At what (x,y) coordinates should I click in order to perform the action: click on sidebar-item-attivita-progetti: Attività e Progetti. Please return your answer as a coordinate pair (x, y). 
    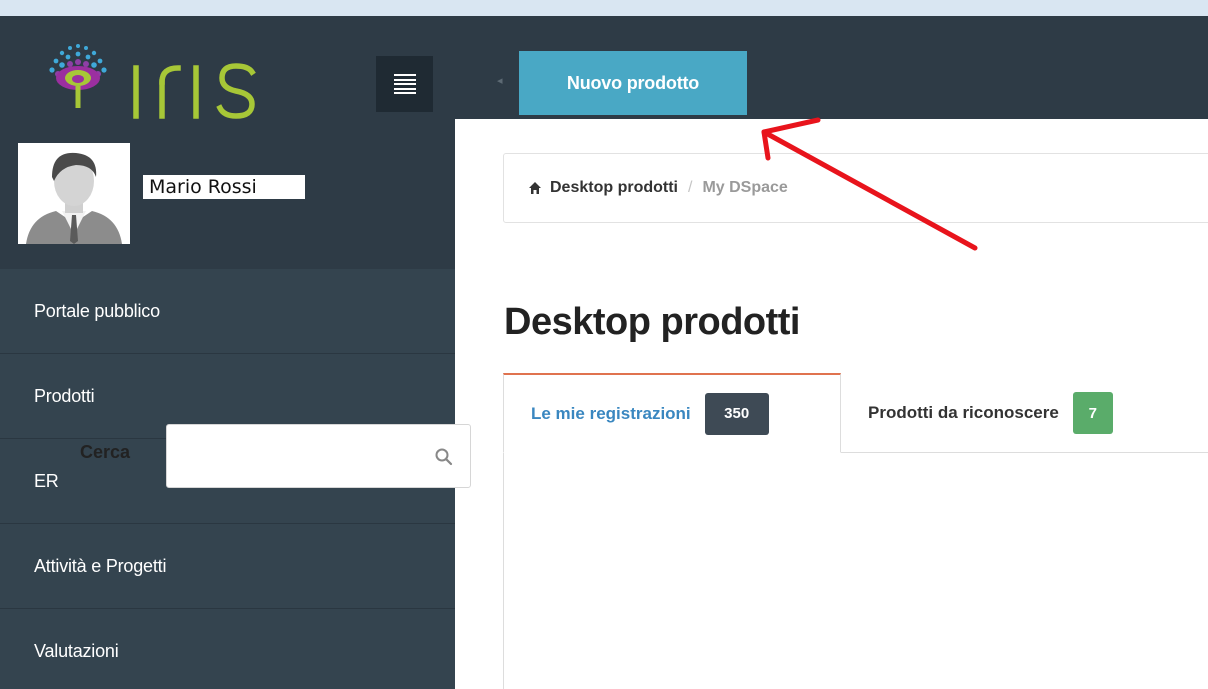
    Looking at the image, I should click on (227, 566).